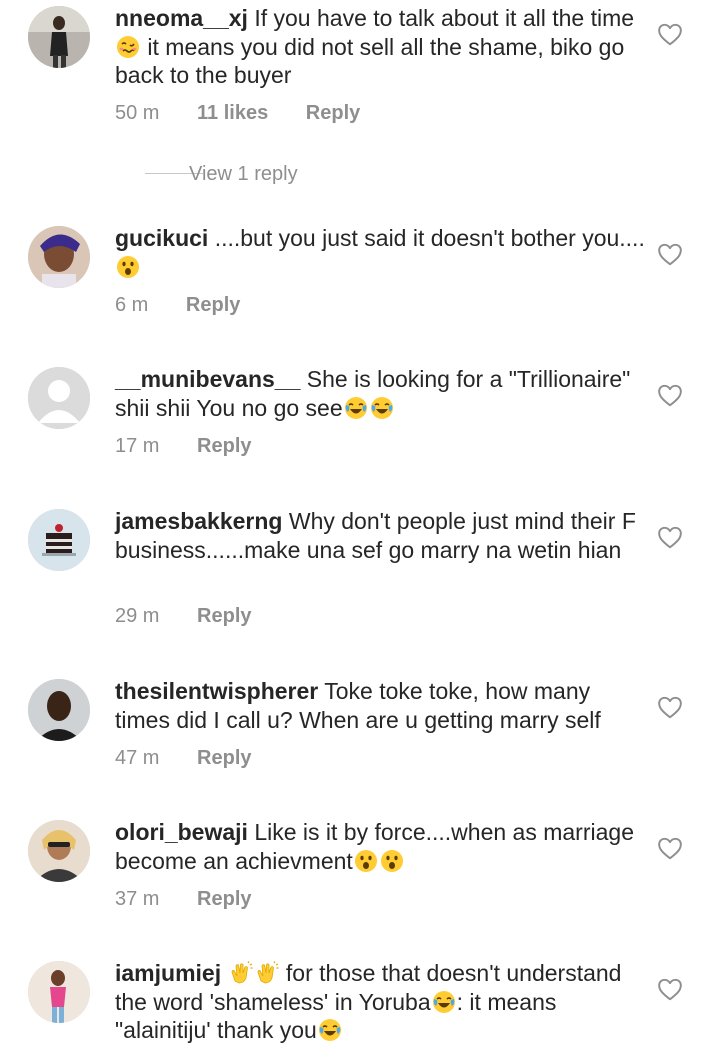  What do you see at coordinates (137, 899) in the screenshot?
I see `timestamp: 37 m` at bounding box center [137, 899].